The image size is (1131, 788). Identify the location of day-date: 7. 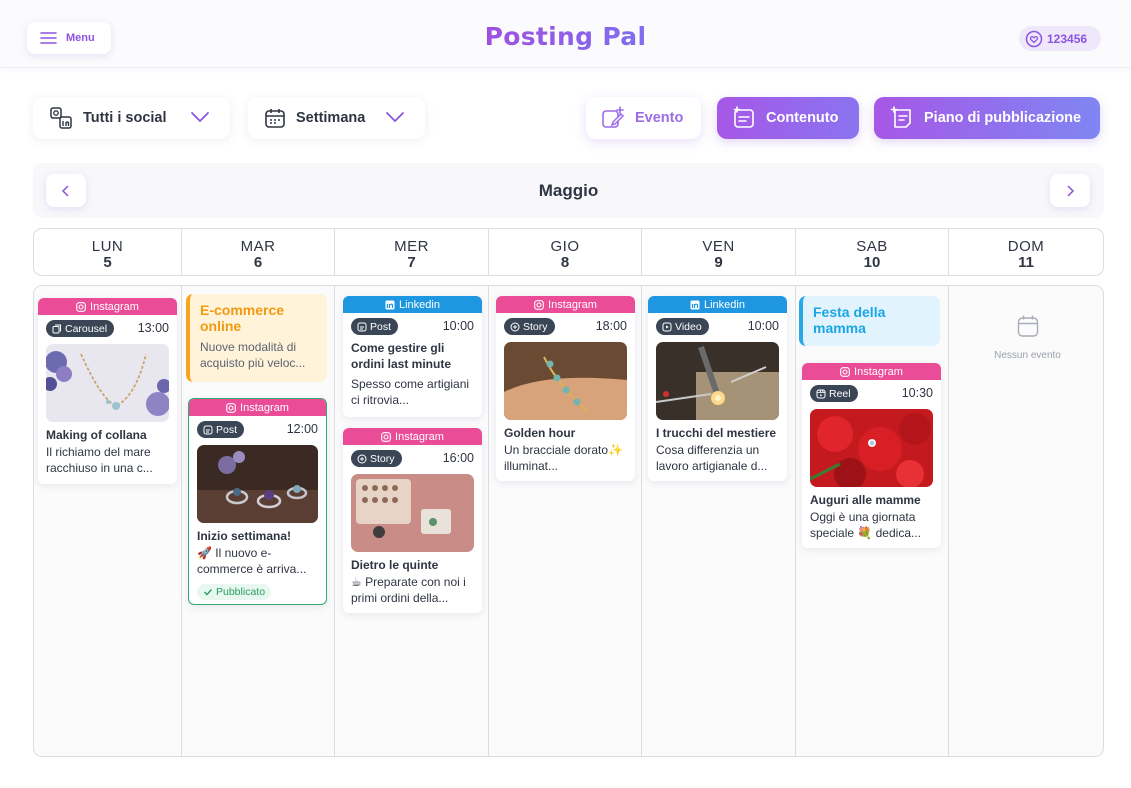
(411, 262).